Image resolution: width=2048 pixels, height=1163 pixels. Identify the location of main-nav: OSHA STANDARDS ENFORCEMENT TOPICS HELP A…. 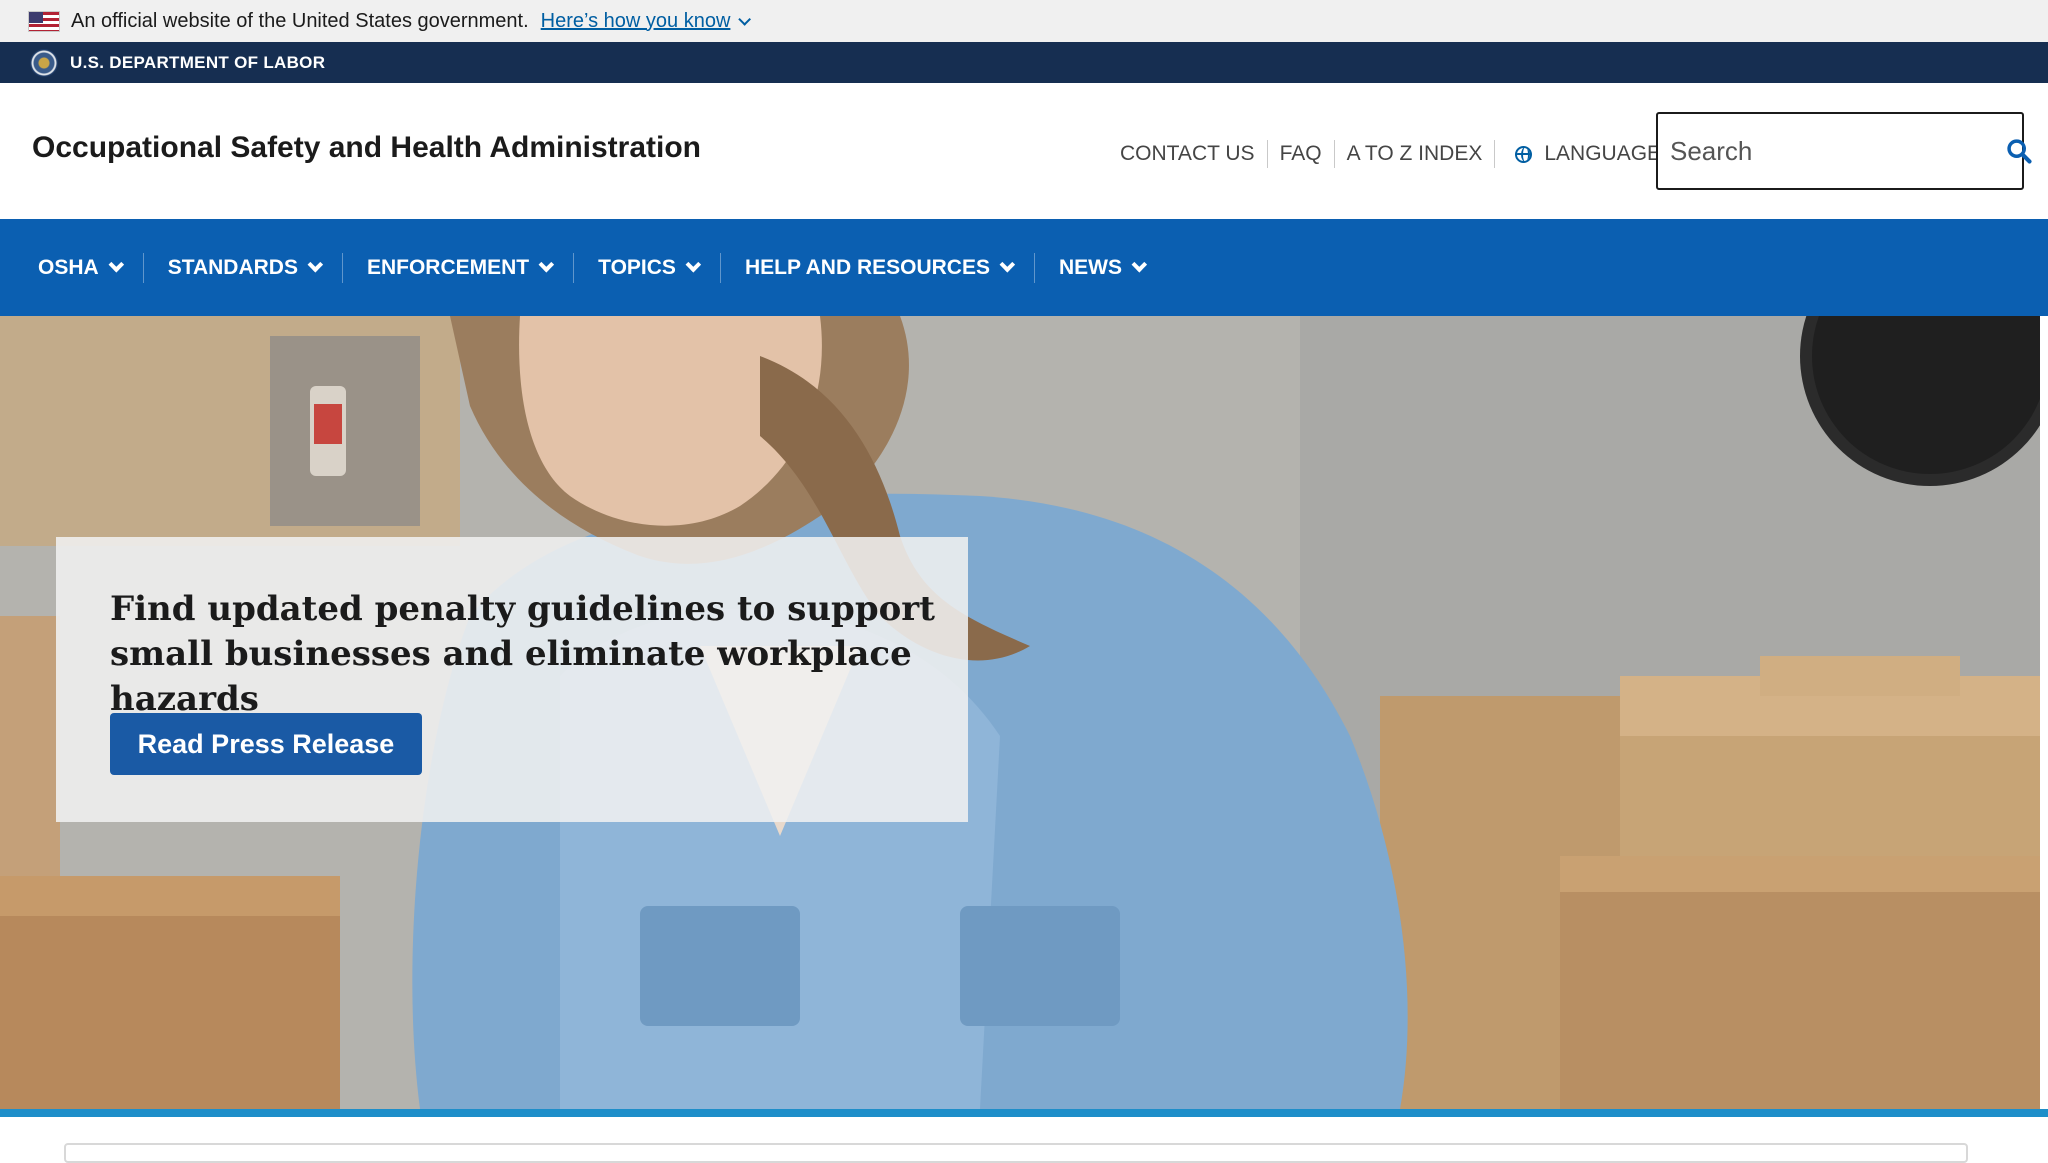
(1024, 267).